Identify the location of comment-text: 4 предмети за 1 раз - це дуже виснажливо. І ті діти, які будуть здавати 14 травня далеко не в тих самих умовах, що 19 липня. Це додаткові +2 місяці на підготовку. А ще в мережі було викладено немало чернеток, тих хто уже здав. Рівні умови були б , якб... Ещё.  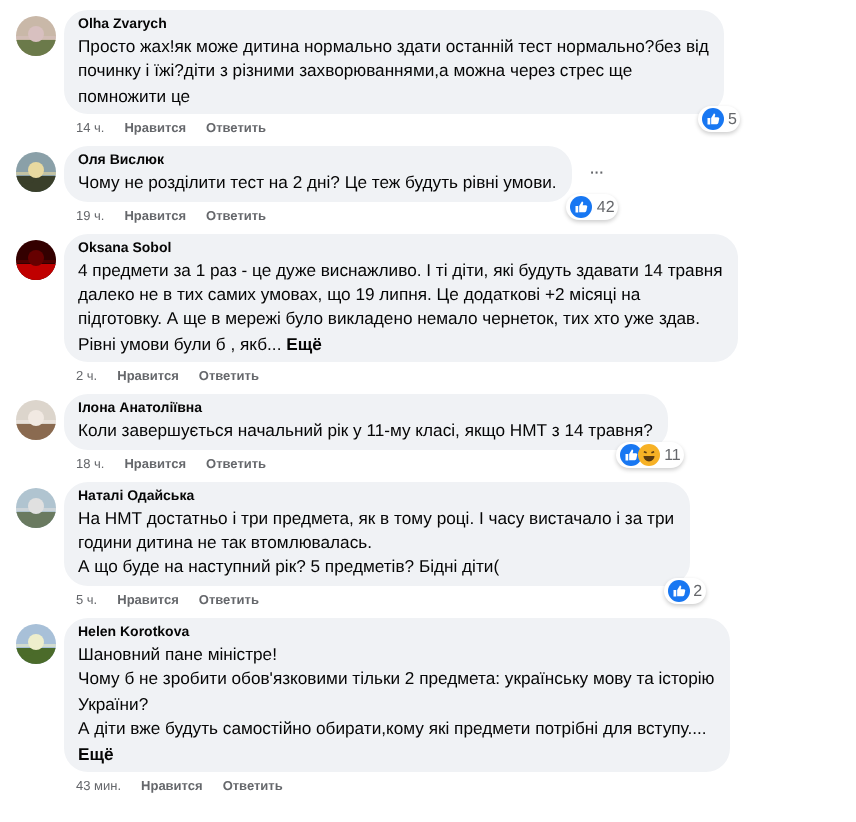
(400, 307).